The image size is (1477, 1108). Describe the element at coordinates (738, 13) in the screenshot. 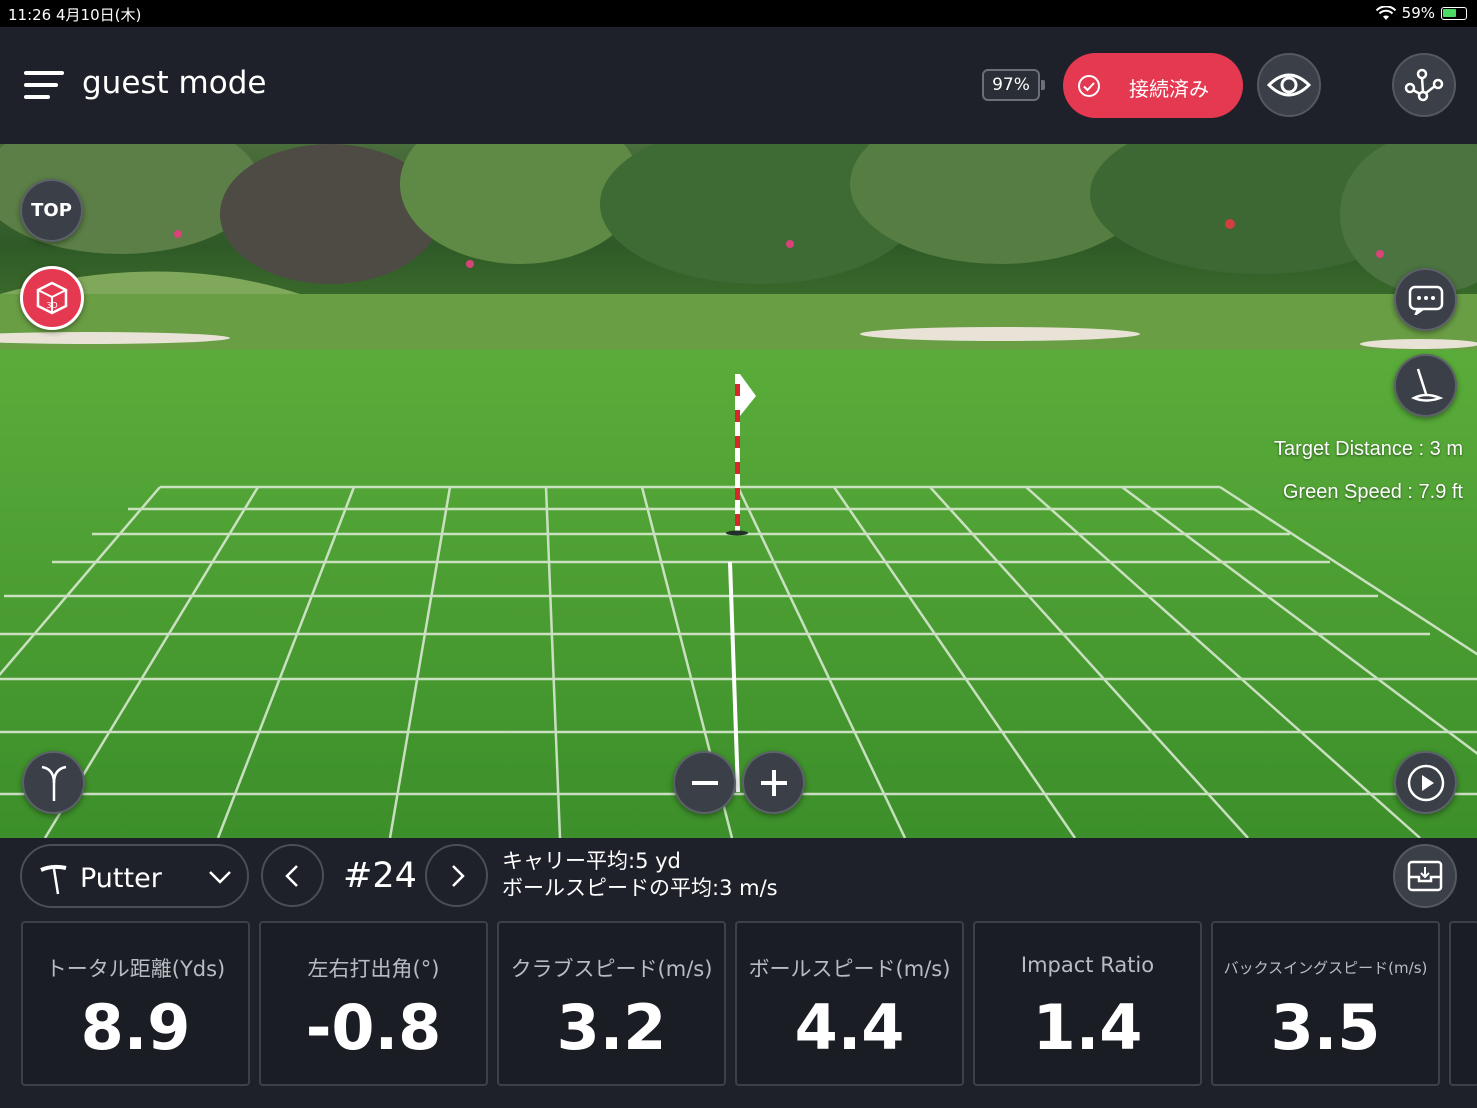

I see `status-bar: 11:26 4月10日(木) 59%` at that location.